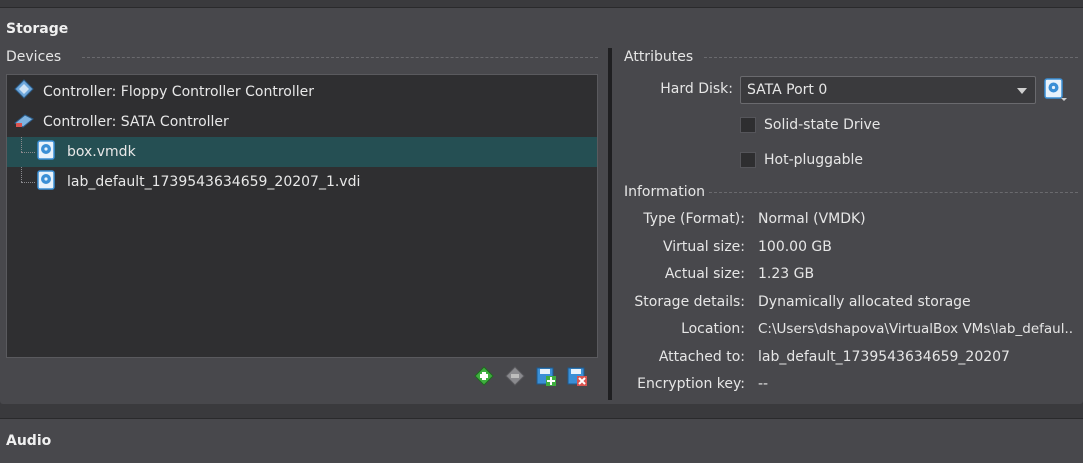  Describe the element at coordinates (659, 57) in the screenshot. I see `attributes-label: Attributes` at that location.